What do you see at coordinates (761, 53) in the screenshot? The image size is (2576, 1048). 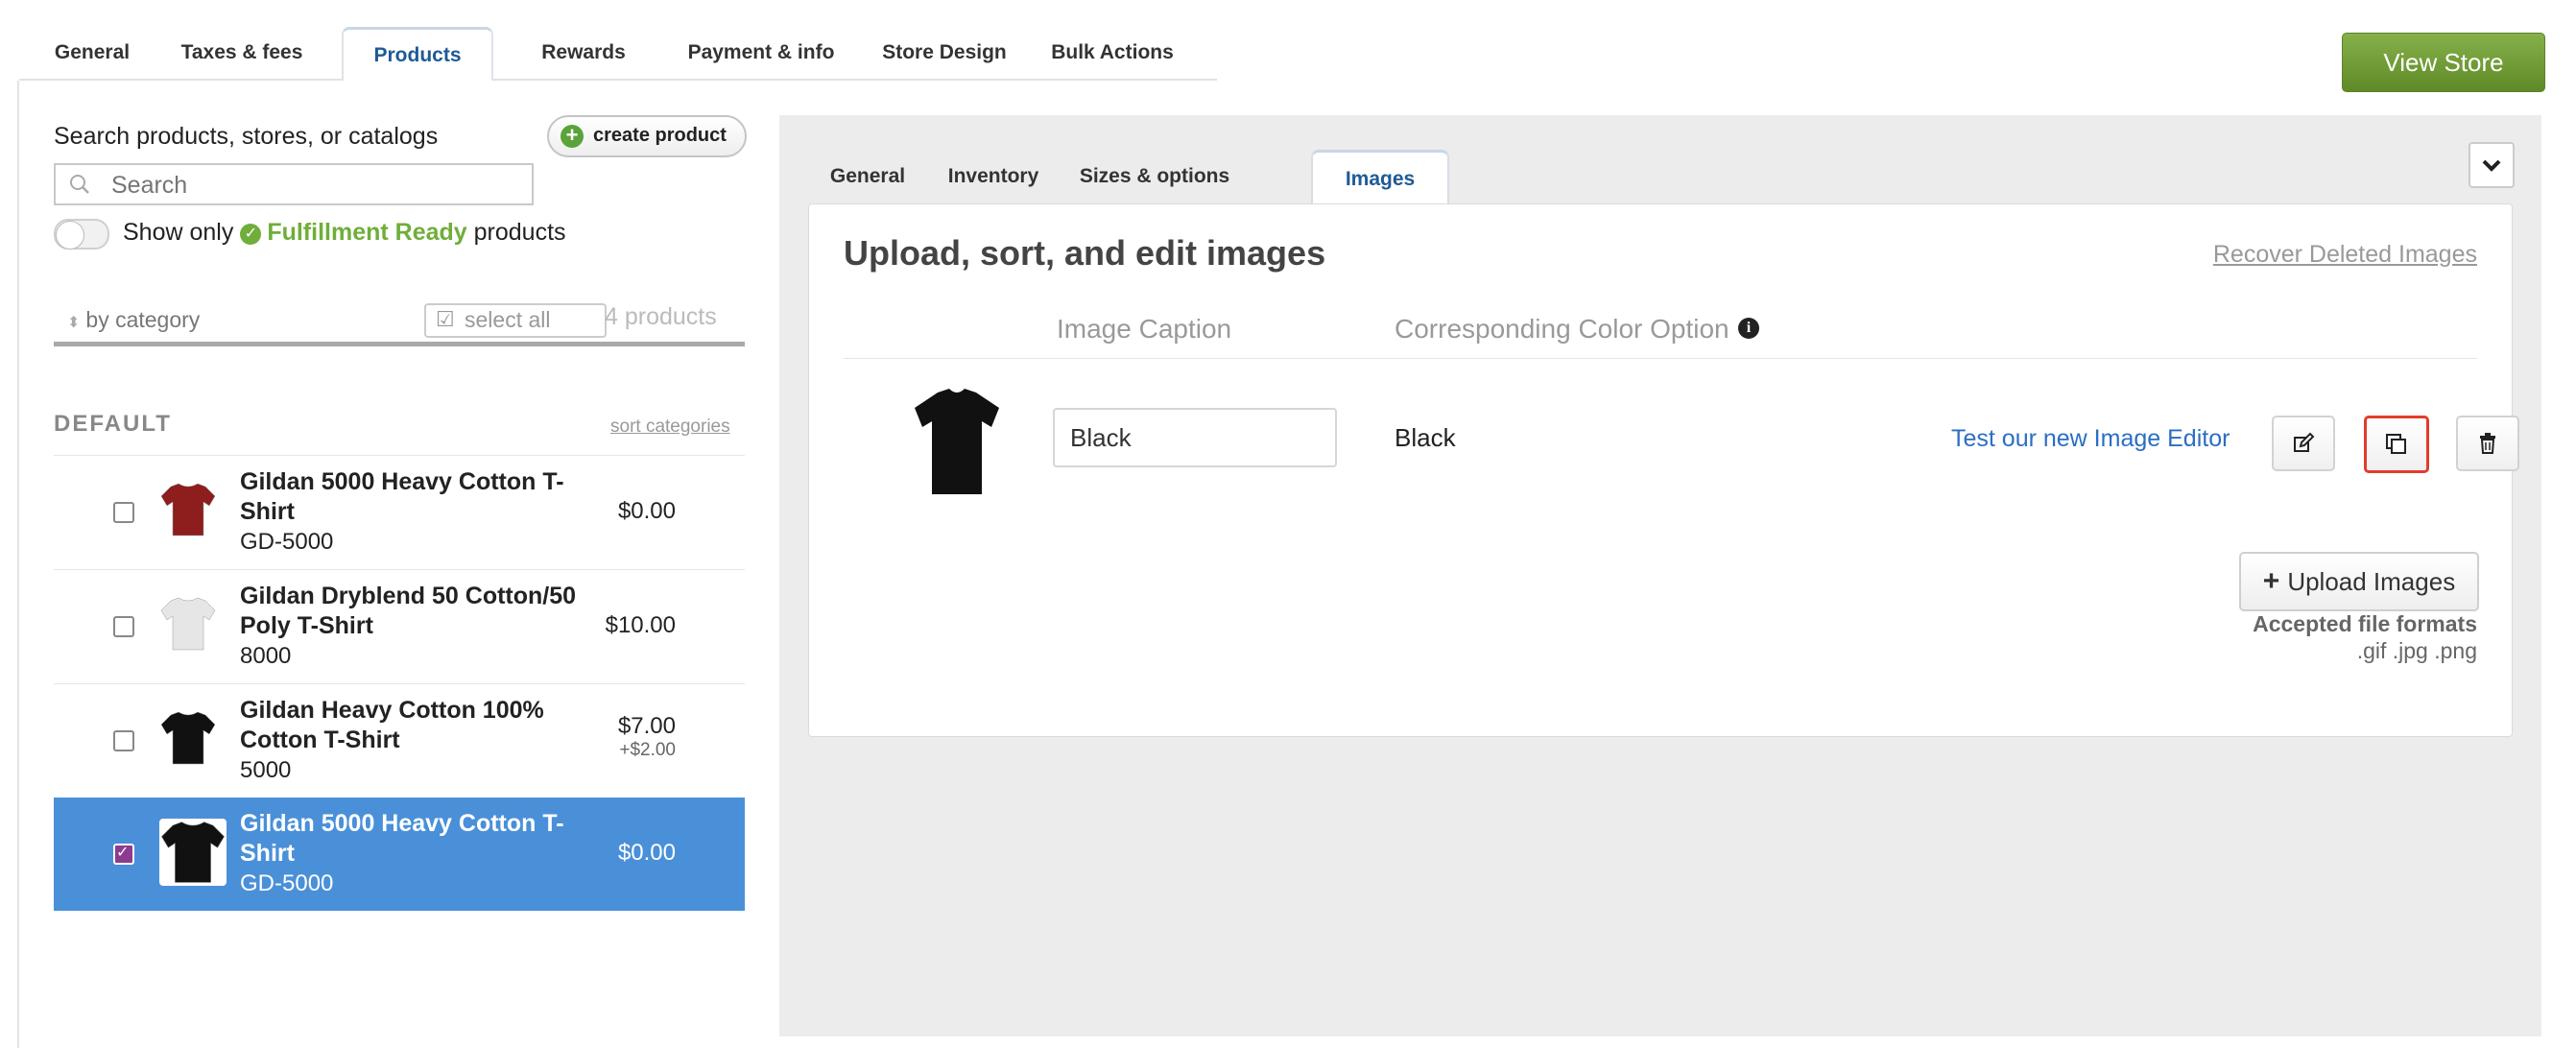 I see `tab-payment-info: Payment & info` at bounding box center [761, 53].